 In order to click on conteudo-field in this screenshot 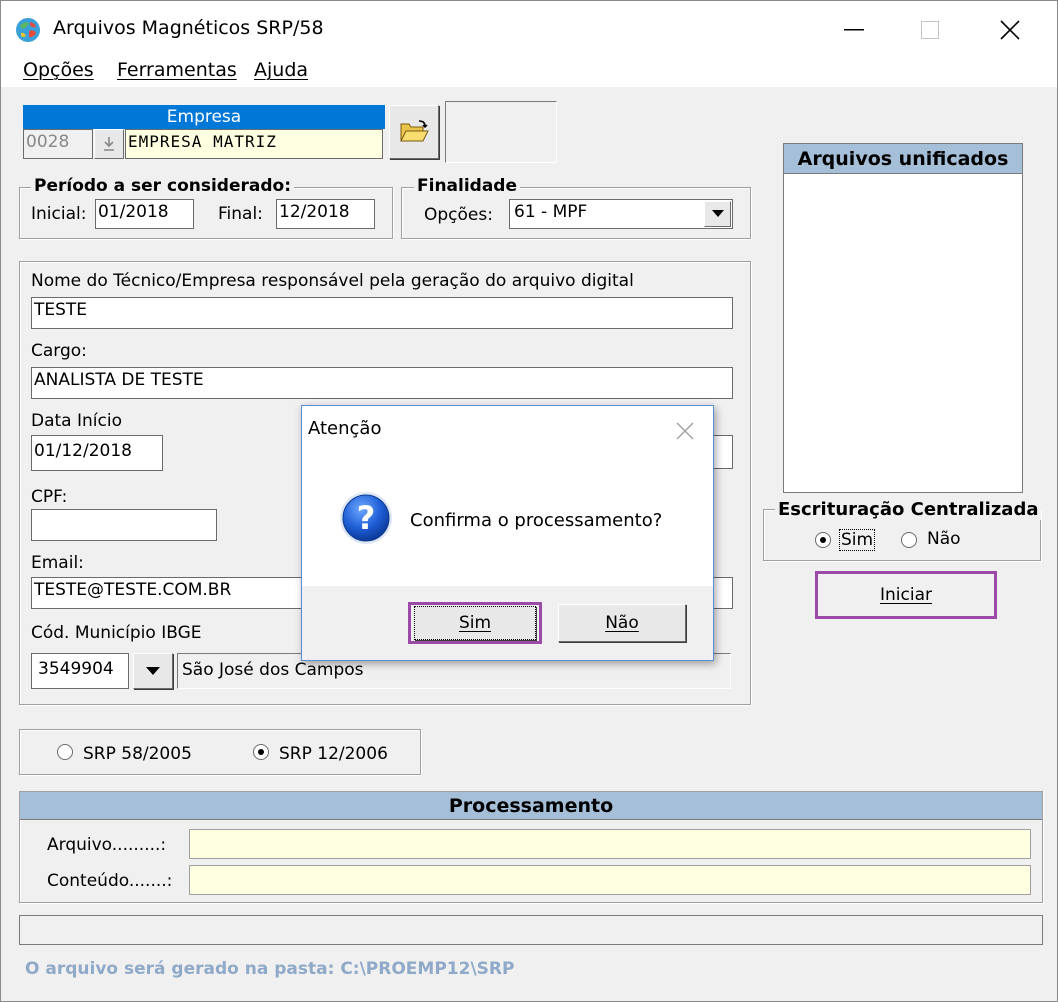, I will do `click(610, 880)`.